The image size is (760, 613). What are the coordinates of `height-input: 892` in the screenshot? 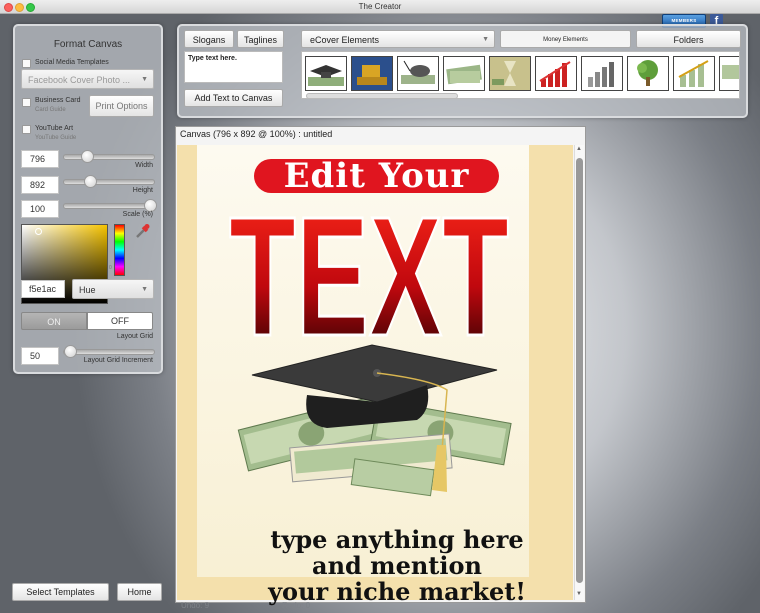 It's located at (40, 185).